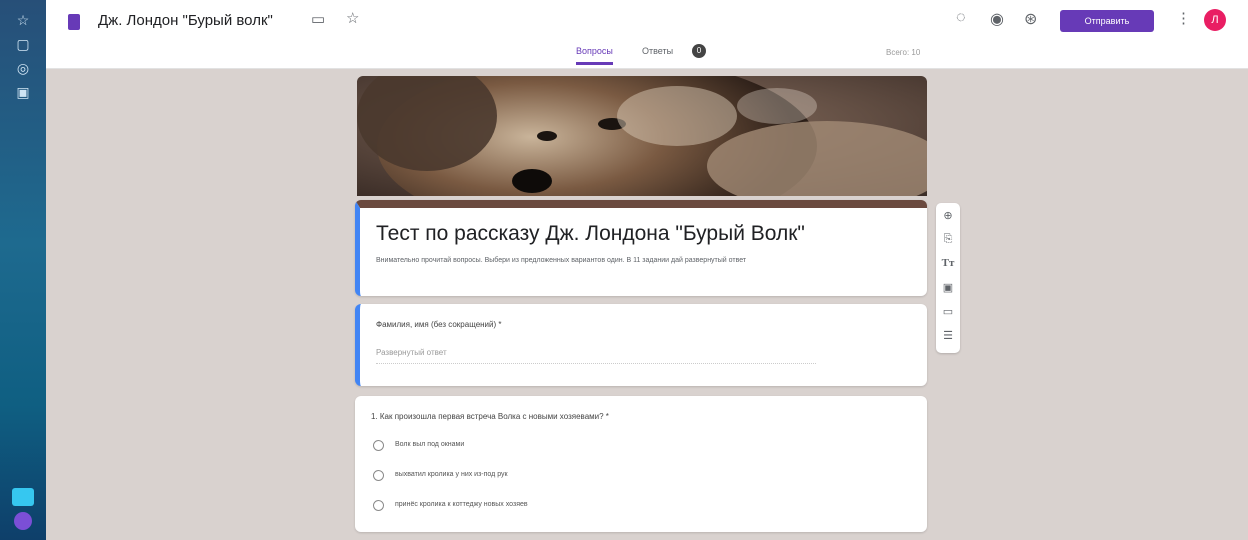 Image resolution: width=1248 pixels, height=540 pixels. Describe the element at coordinates (318, 19) in the screenshot. I see `folder-icon: ▭` at that location.